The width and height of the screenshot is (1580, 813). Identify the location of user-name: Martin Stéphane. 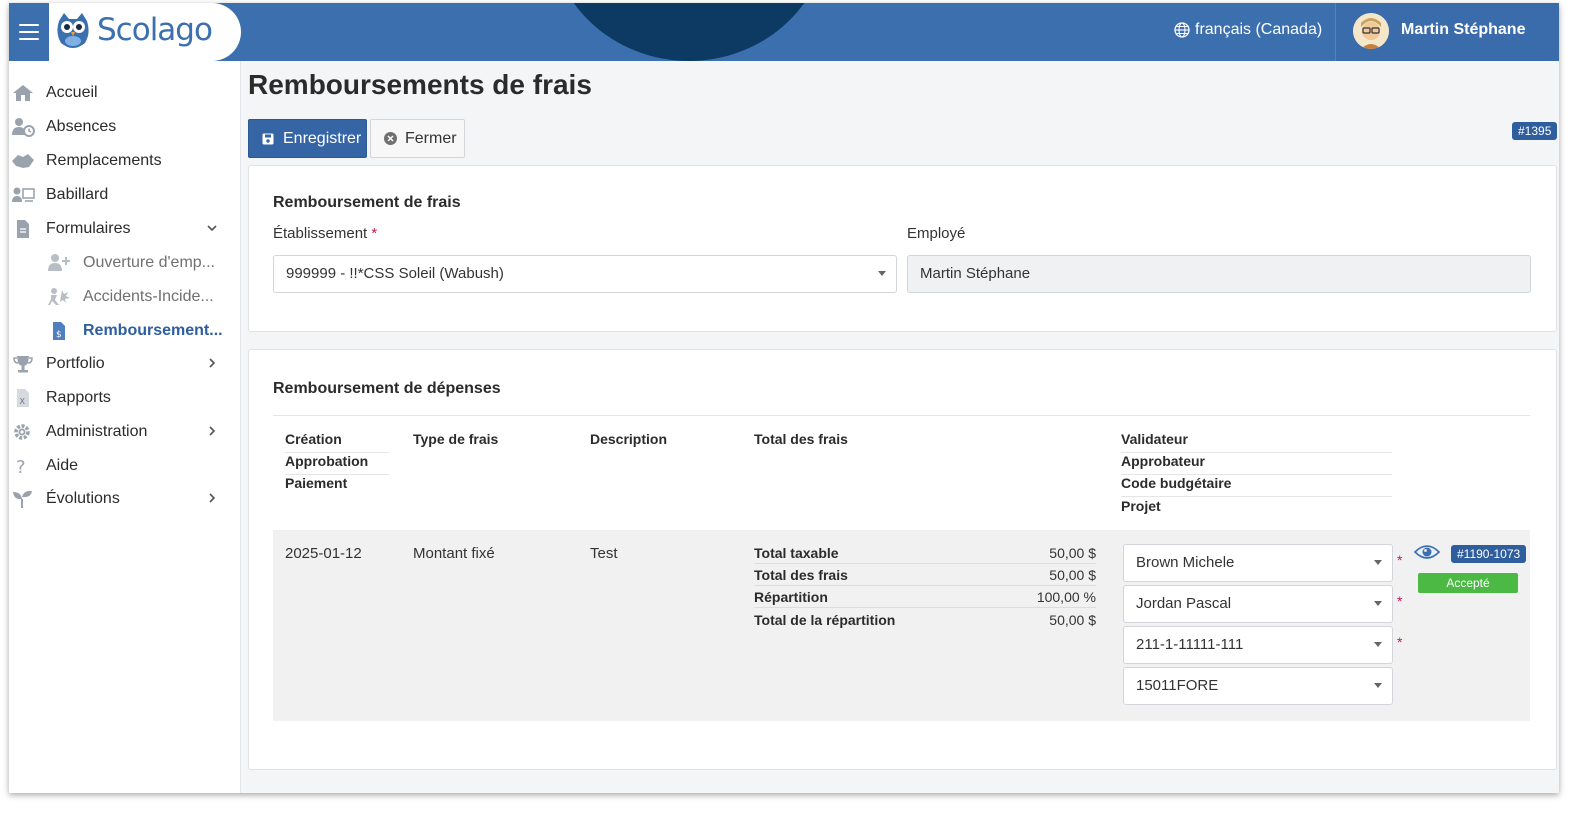
(1463, 29).